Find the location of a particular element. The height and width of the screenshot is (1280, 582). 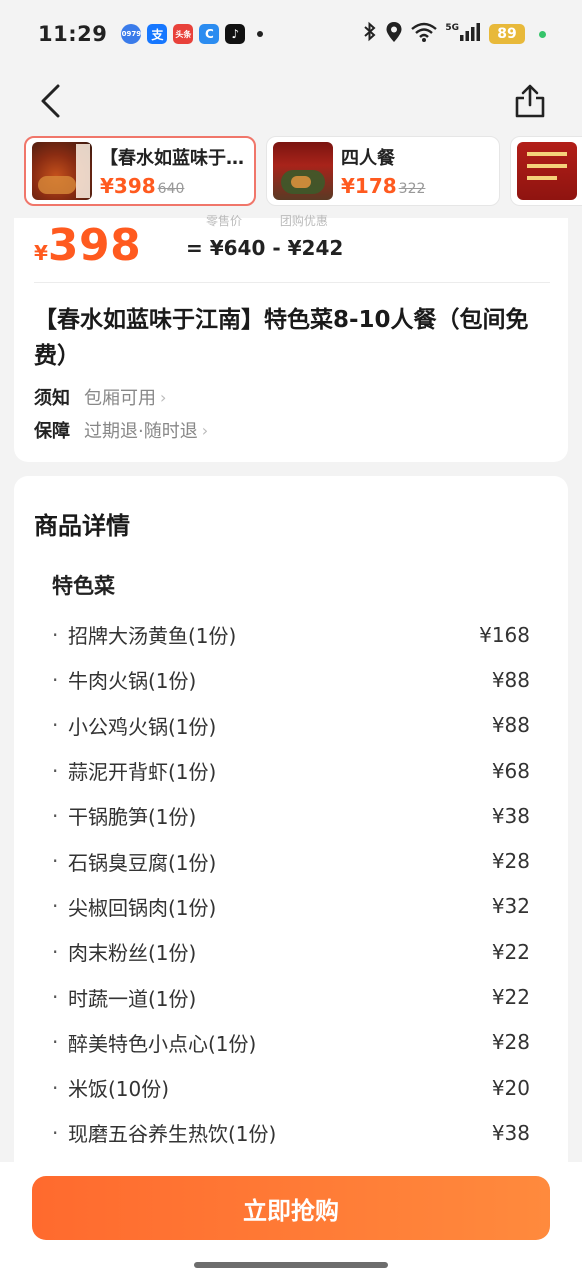

menu-item-name: 招牌大汤黄鱼(1份) is located at coordinates (152, 636).